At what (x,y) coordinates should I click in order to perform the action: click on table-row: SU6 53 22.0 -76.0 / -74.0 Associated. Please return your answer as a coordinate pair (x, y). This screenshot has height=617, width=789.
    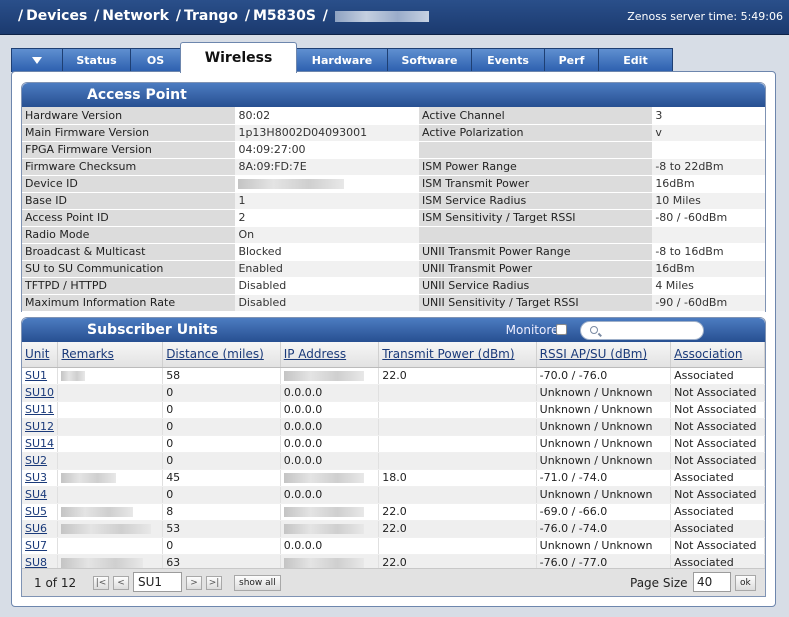
    Looking at the image, I should click on (393, 529).